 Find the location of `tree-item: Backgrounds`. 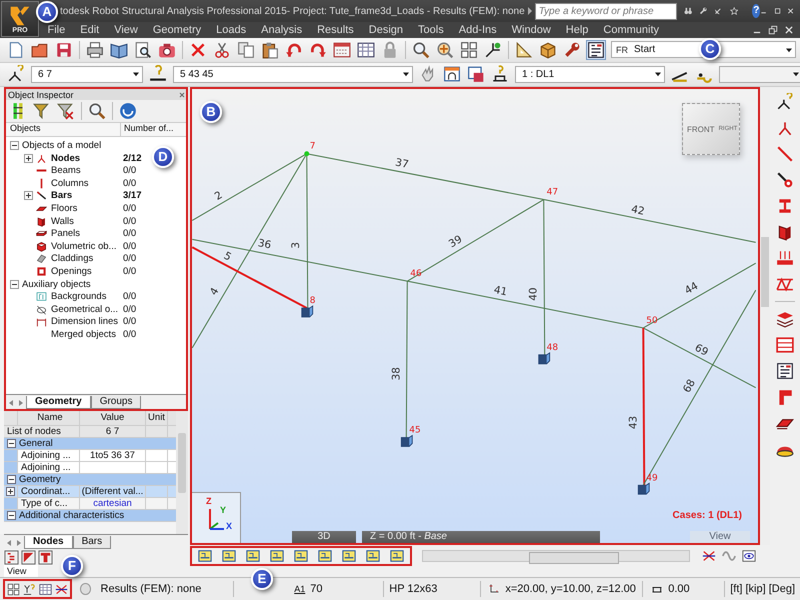

tree-item: Backgrounds is located at coordinates (86, 296).